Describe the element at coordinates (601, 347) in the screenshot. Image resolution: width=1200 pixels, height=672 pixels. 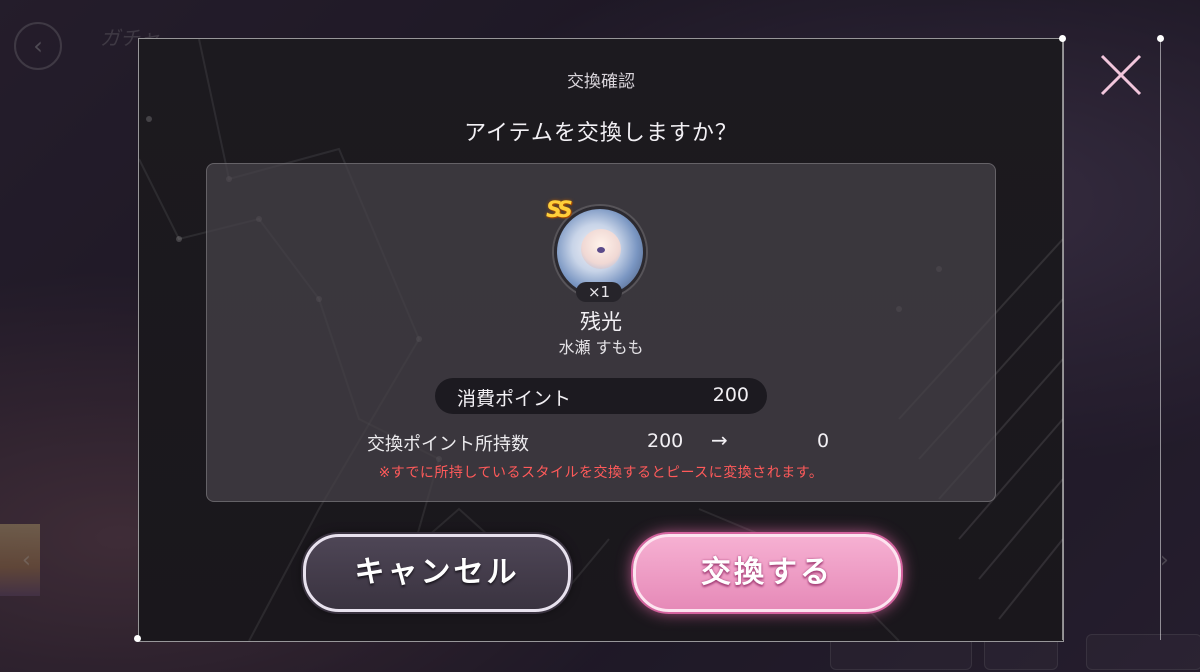
I see `item-character-name: 水瀬 すもも` at that location.